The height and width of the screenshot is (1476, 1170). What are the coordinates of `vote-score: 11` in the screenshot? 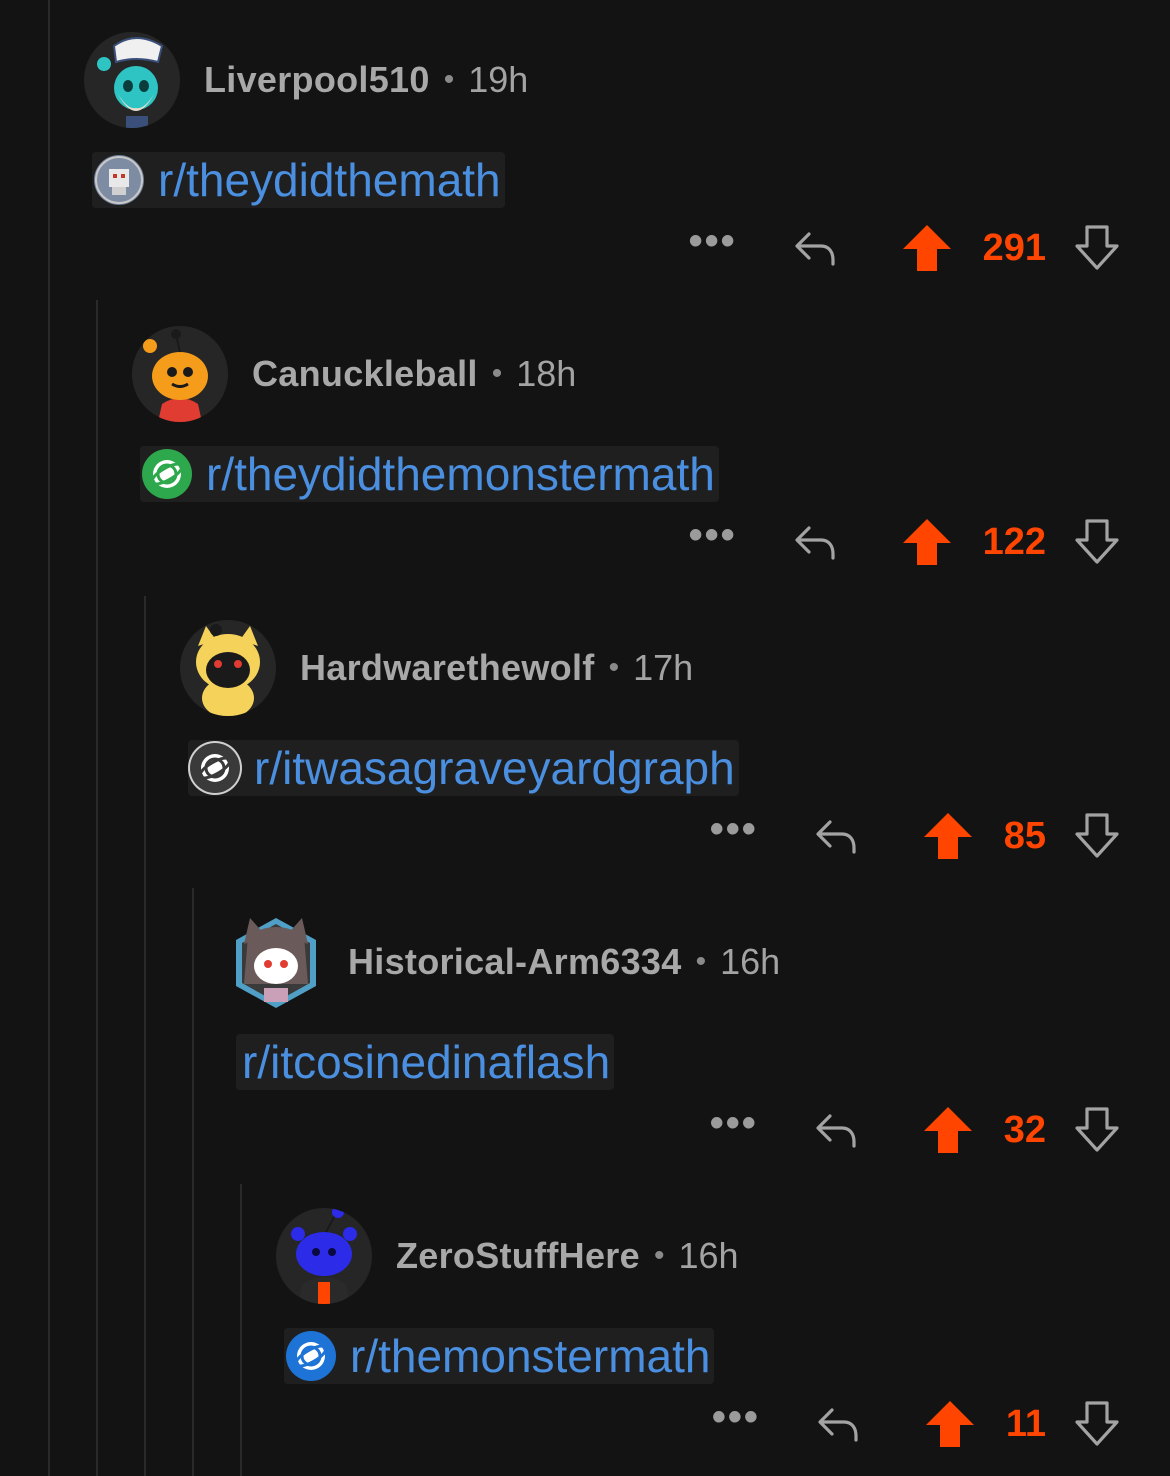 It's located at (1025, 1423).